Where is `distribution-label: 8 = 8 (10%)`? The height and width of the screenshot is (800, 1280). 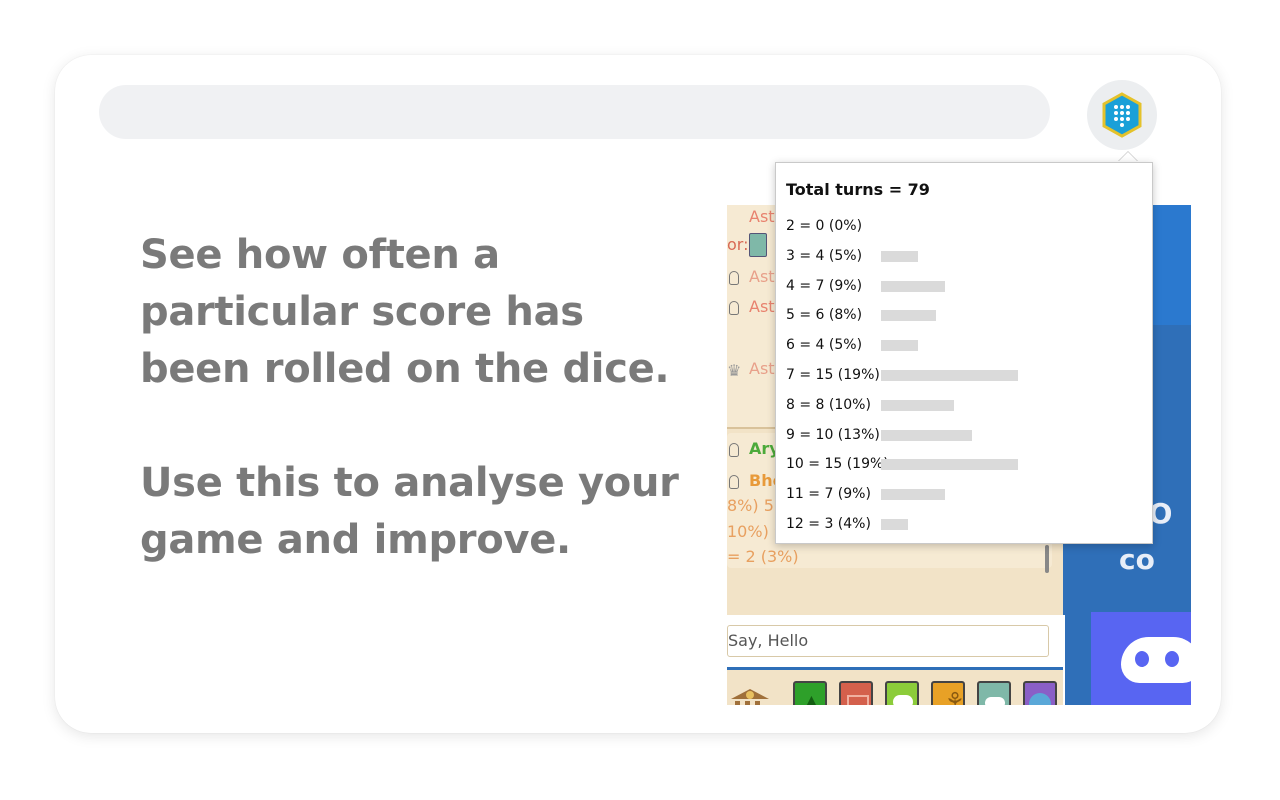 distribution-label: 8 = 8 (10%) is located at coordinates (828, 404).